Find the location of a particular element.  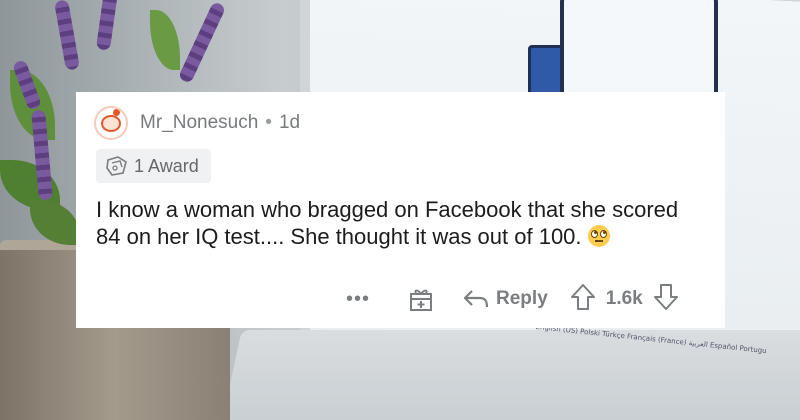

upvote-button is located at coordinates (583, 299).